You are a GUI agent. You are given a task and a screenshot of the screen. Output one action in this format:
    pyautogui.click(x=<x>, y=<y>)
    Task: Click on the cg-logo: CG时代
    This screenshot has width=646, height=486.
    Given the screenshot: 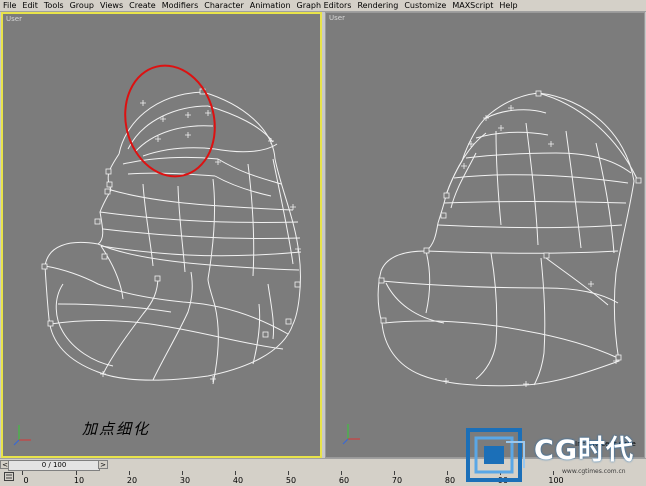 What is the action you would take?
    pyautogui.click(x=556, y=456)
    